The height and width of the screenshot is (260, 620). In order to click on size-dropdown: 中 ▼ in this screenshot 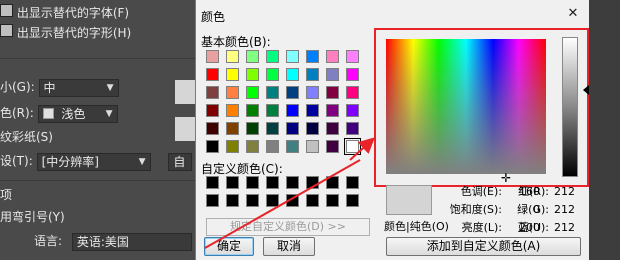, I will do `click(78, 87)`.